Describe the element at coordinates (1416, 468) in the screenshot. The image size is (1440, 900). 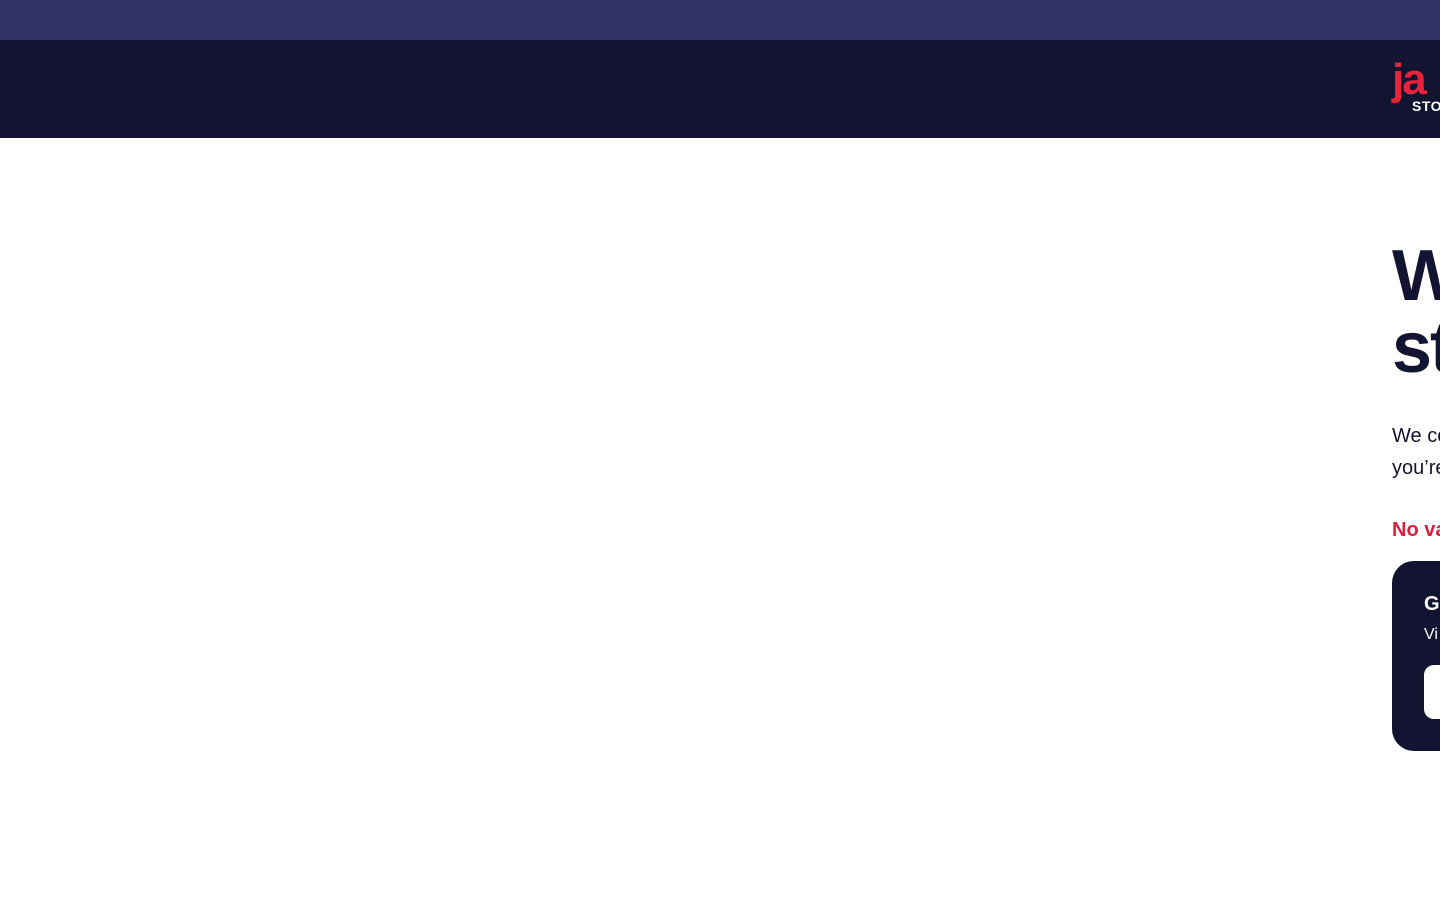
I see `intro-line-2: you’re` at that location.